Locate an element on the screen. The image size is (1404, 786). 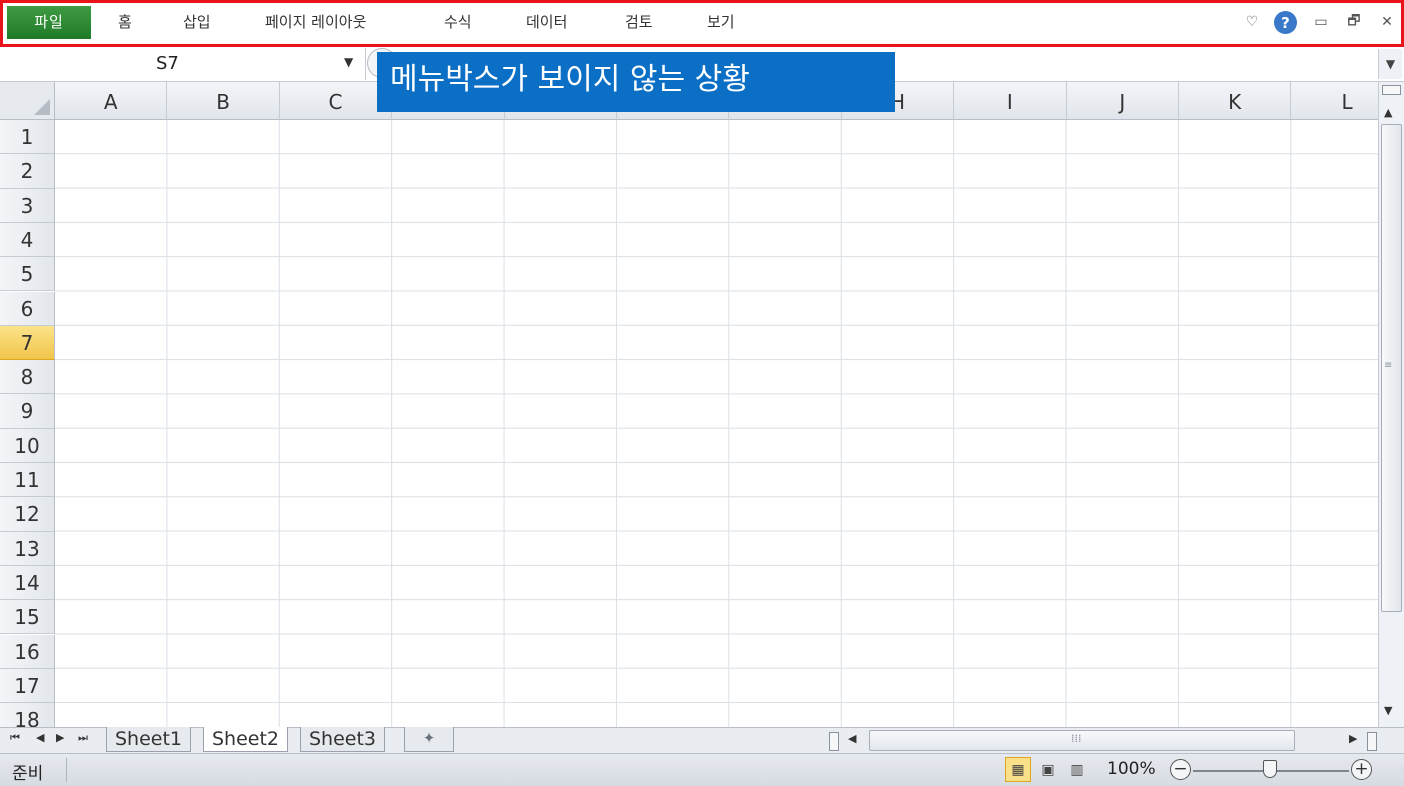
sheet-tab-sheet2: Sheet2 is located at coordinates (246, 739).